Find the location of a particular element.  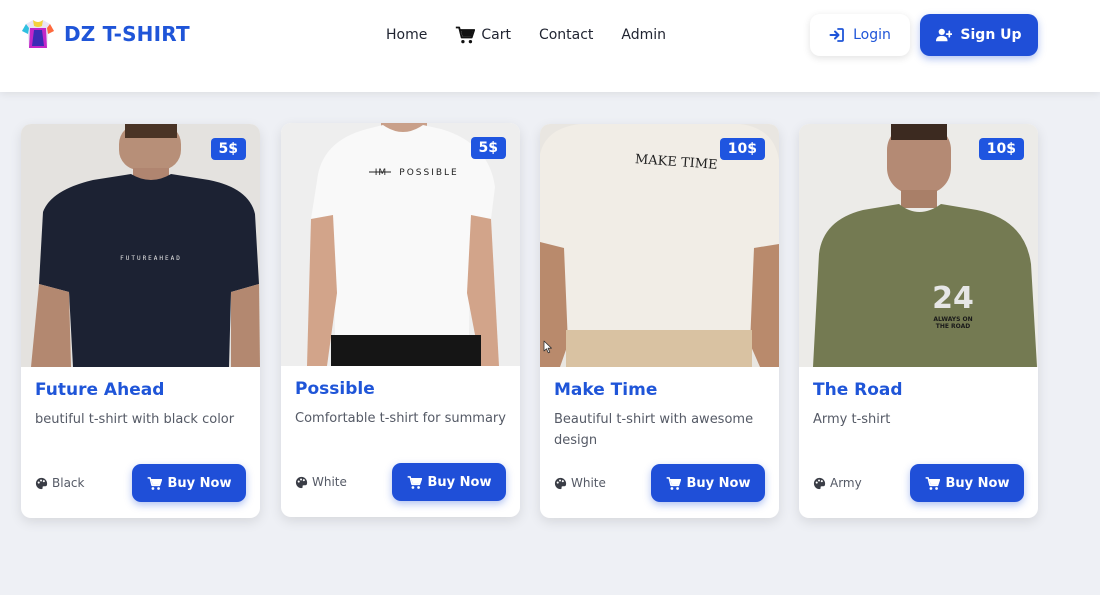

login-label: Login is located at coordinates (872, 35).